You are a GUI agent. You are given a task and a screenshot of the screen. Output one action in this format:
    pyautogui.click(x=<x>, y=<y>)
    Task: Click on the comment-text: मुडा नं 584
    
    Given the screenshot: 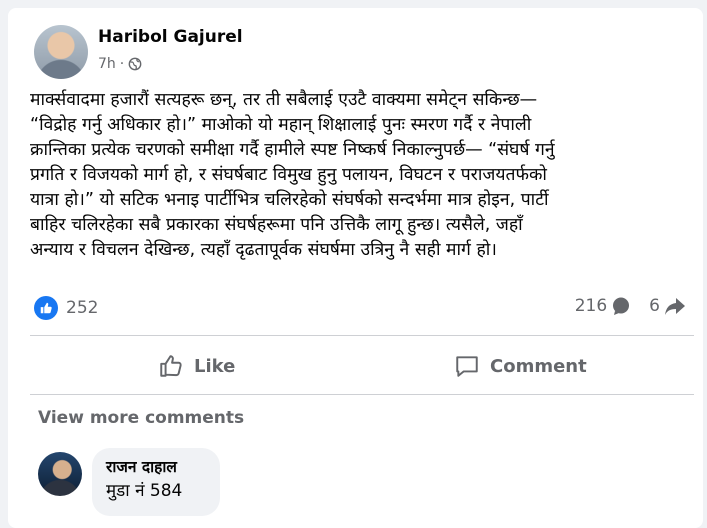 What is the action you would take?
    pyautogui.click(x=144, y=491)
    